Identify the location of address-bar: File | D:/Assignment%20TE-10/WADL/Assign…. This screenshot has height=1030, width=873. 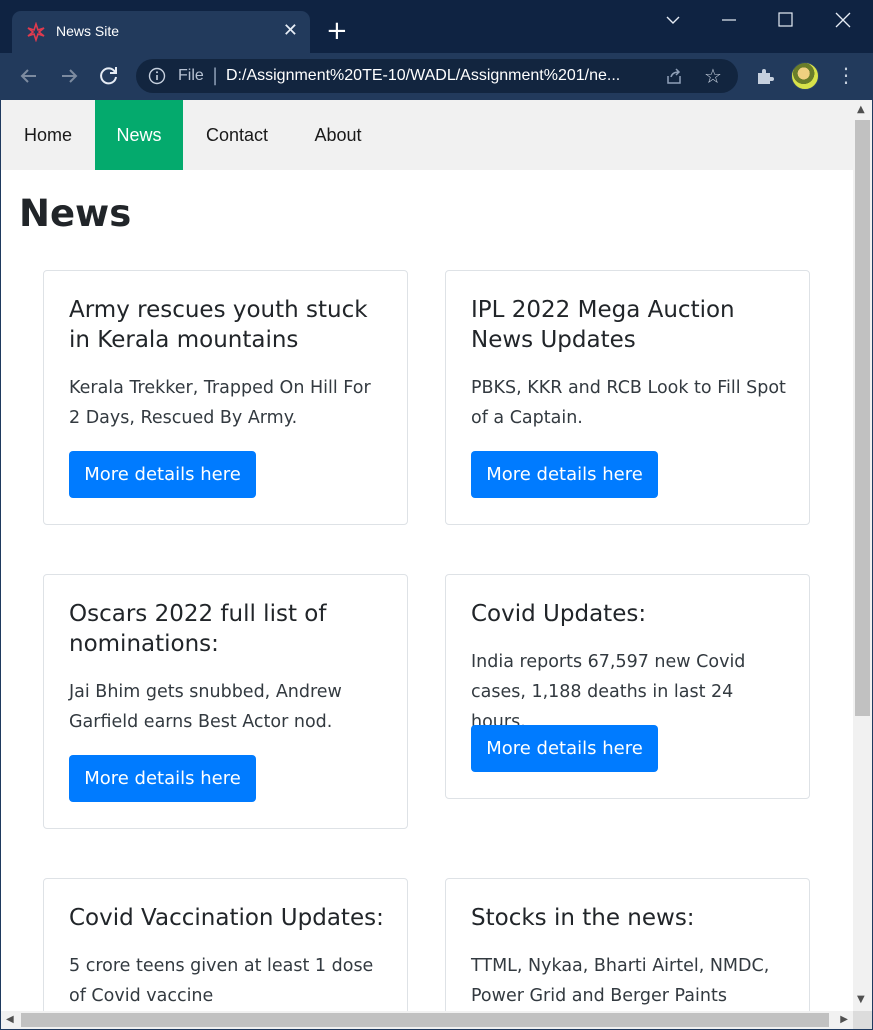
(437, 76).